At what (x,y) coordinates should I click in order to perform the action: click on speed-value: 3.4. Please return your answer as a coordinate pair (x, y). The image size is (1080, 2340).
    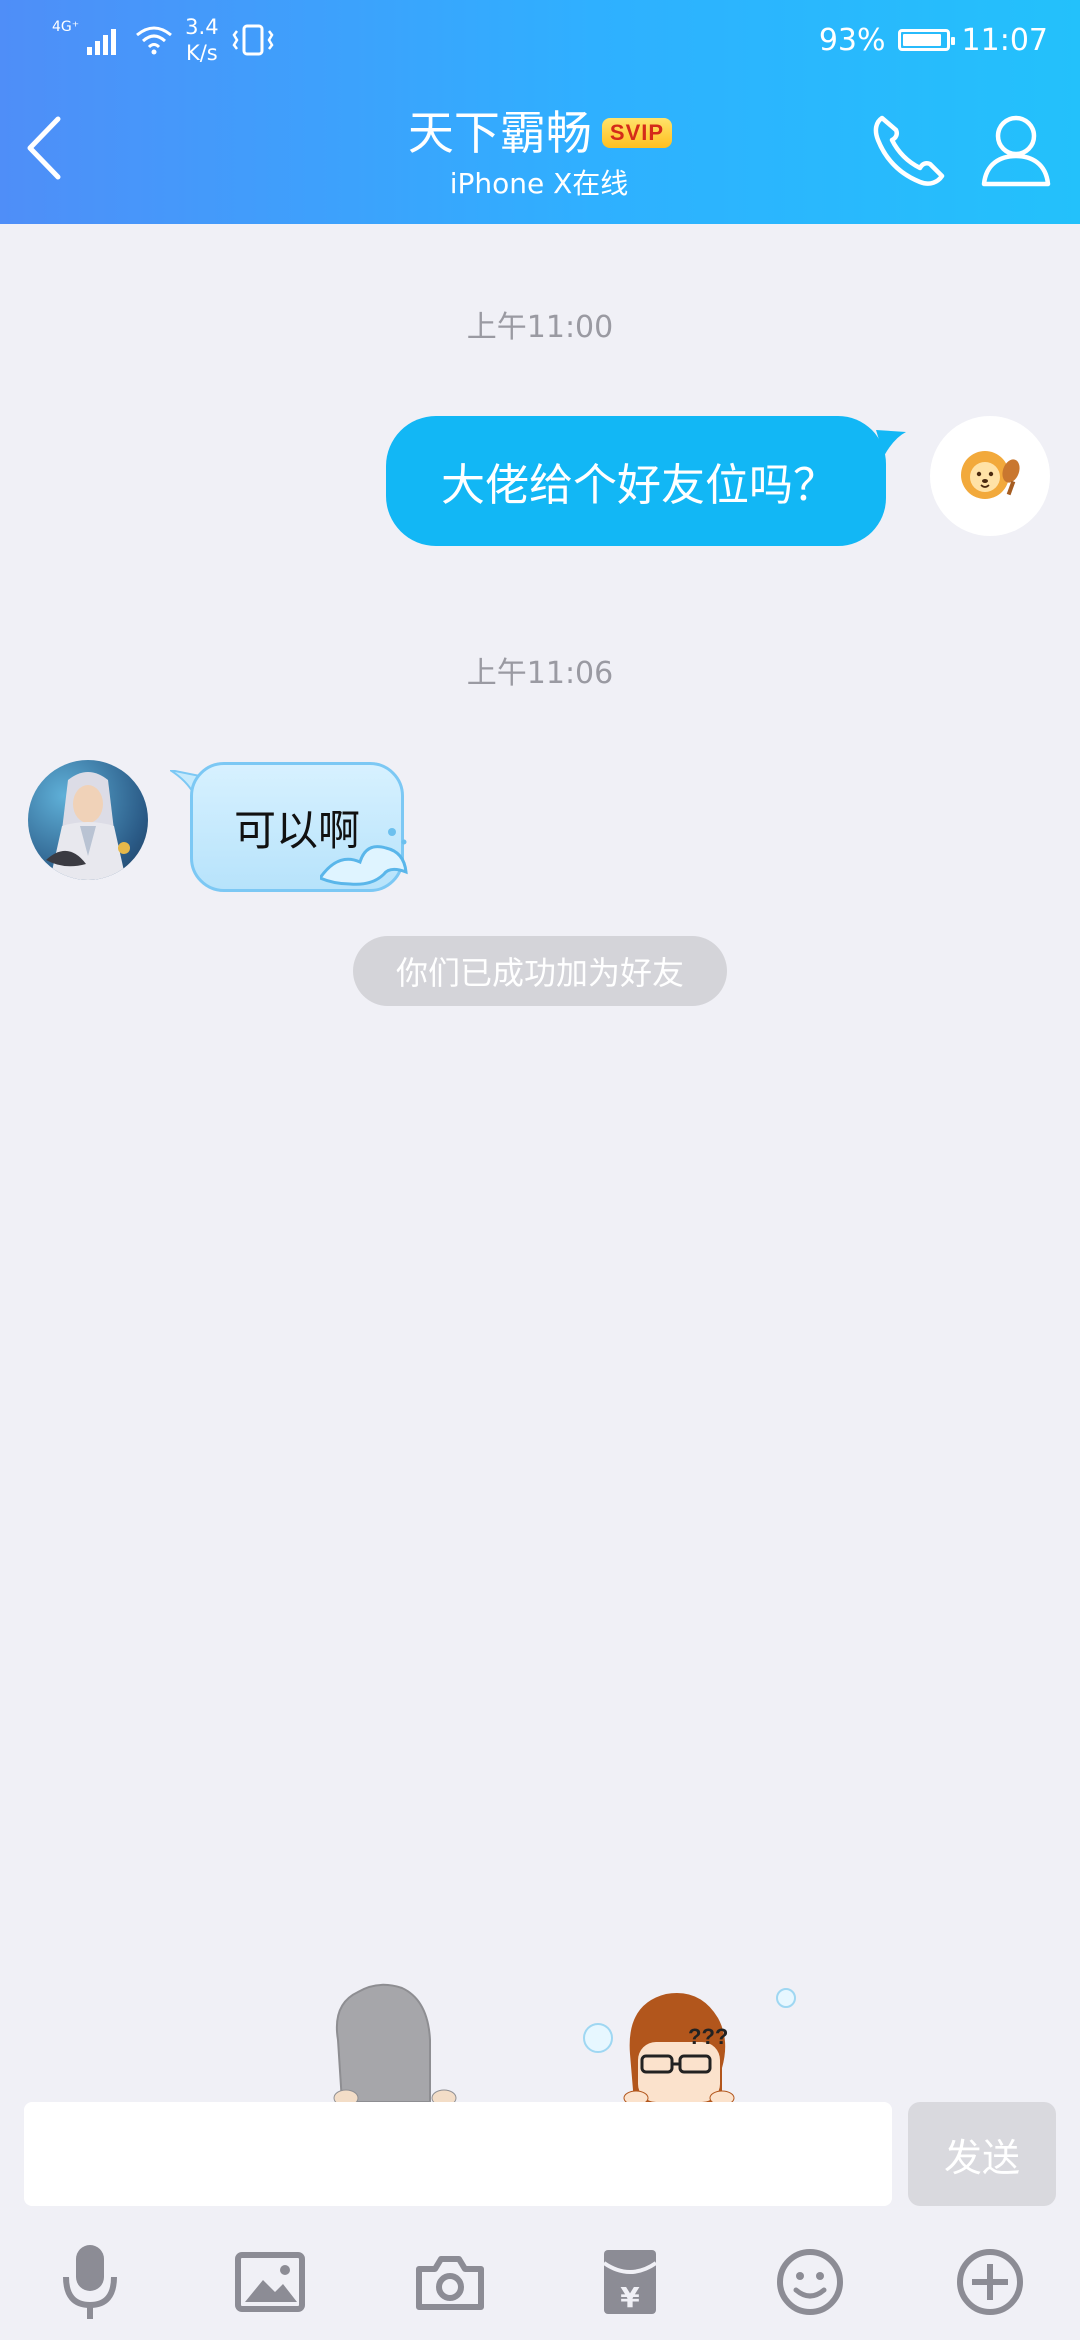
    Looking at the image, I should click on (202, 27).